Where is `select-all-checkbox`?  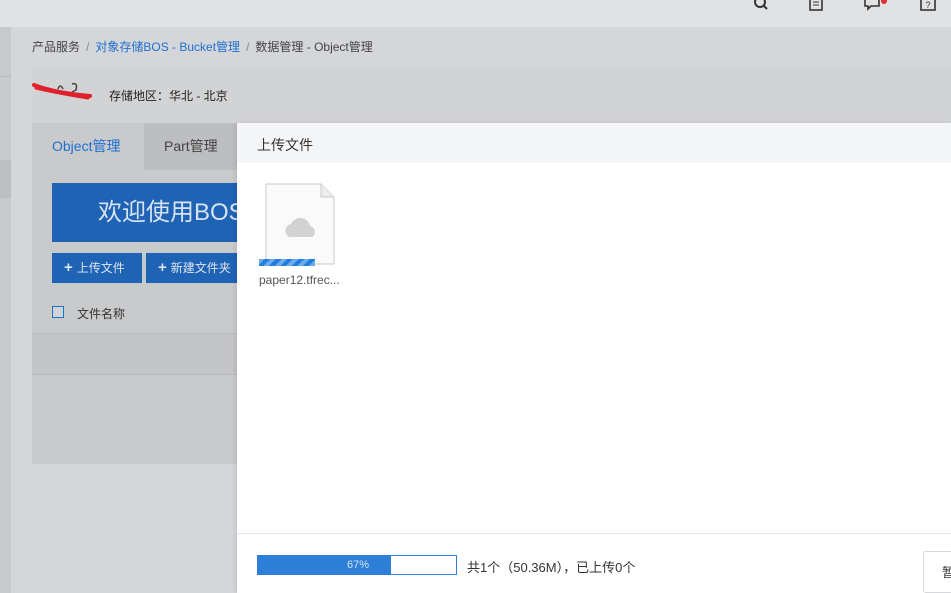 select-all-checkbox is located at coordinates (58, 312).